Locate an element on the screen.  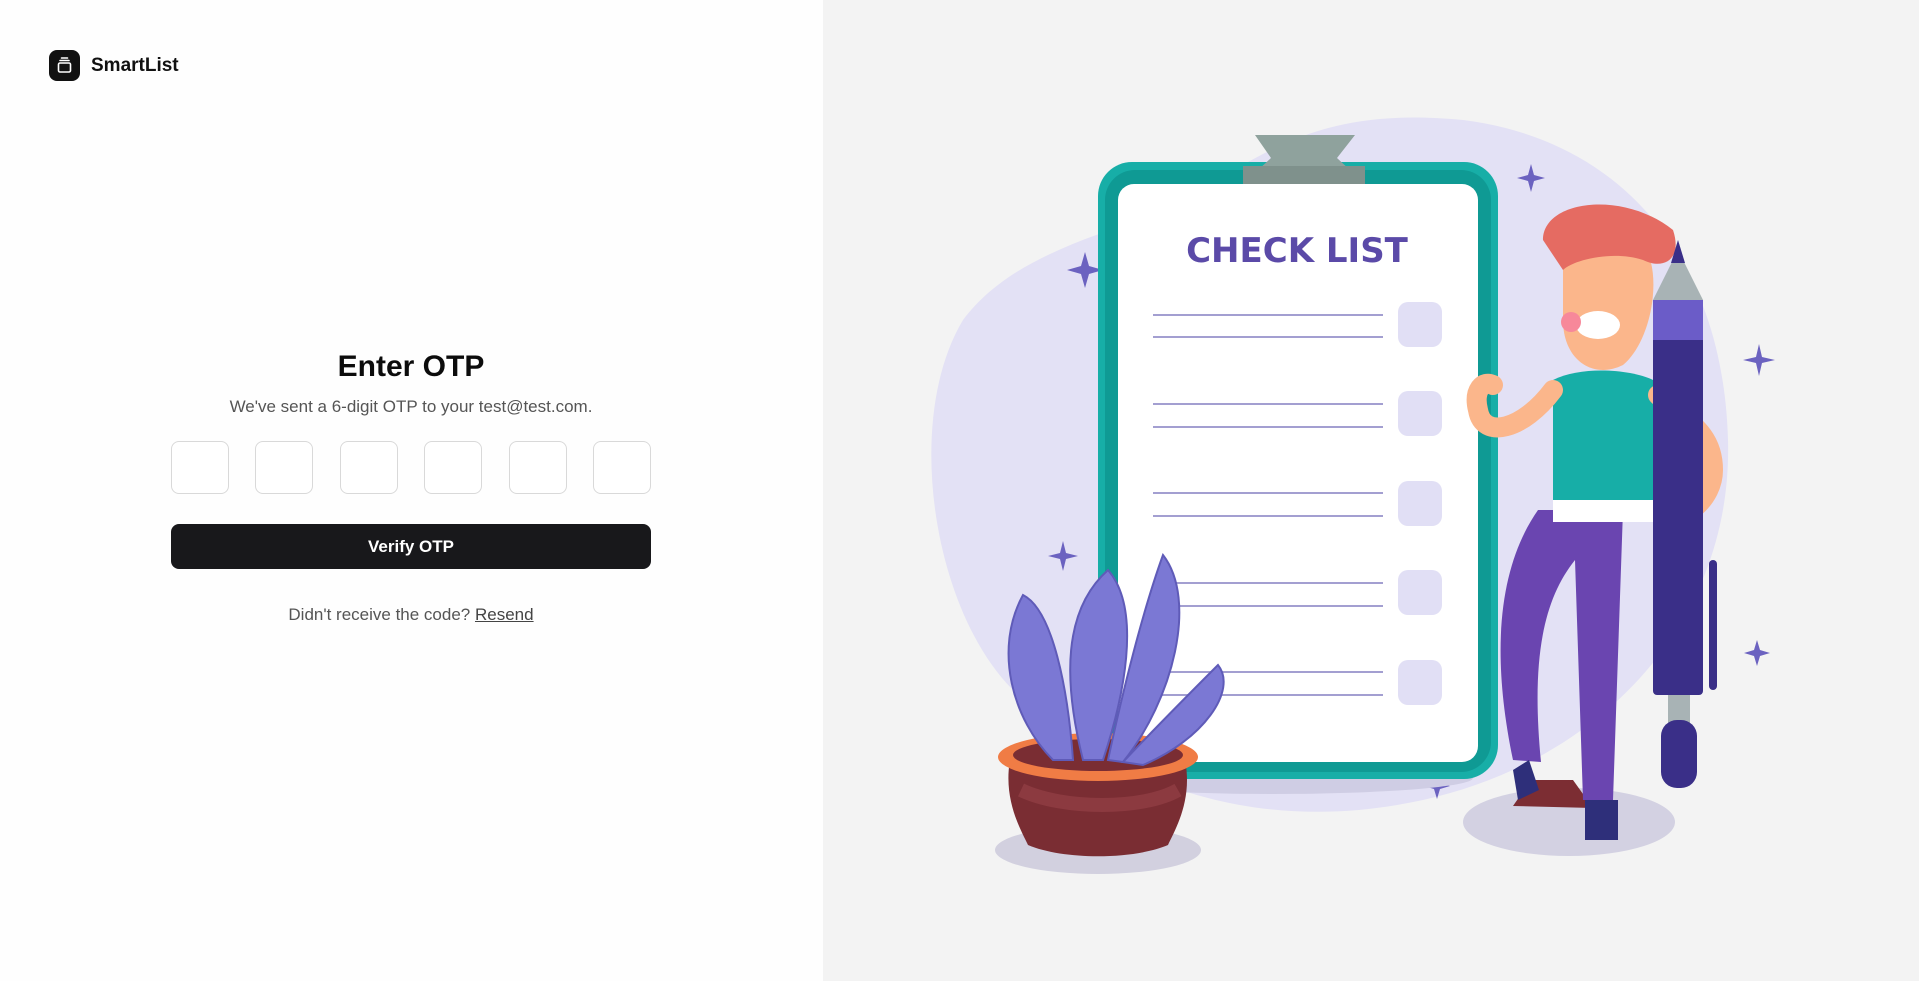
verify-otp-button: Verify OTP is located at coordinates (411, 546).